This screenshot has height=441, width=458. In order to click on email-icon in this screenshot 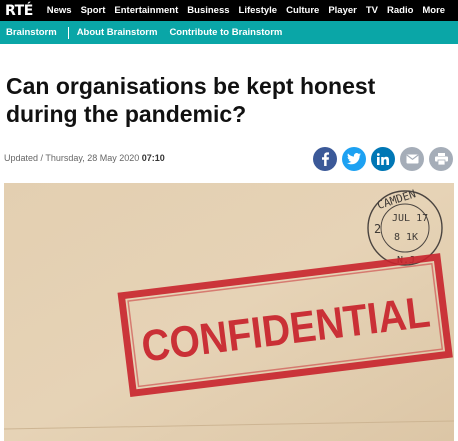, I will do `click(412, 159)`.